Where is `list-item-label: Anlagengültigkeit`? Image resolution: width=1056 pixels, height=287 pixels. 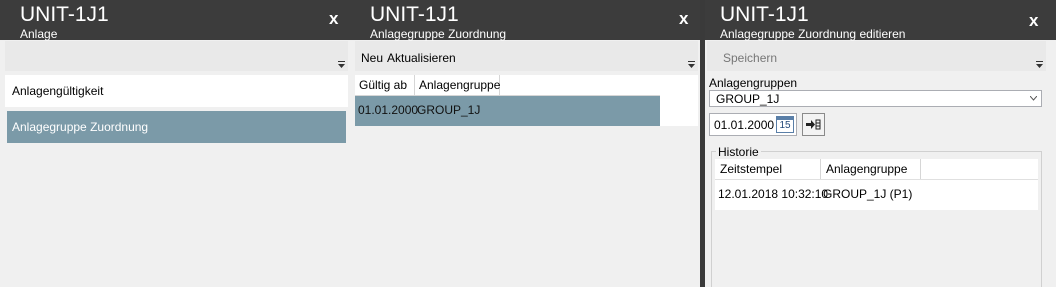
list-item-label: Anlagengültigkeit is located at coordinates (58, 91).